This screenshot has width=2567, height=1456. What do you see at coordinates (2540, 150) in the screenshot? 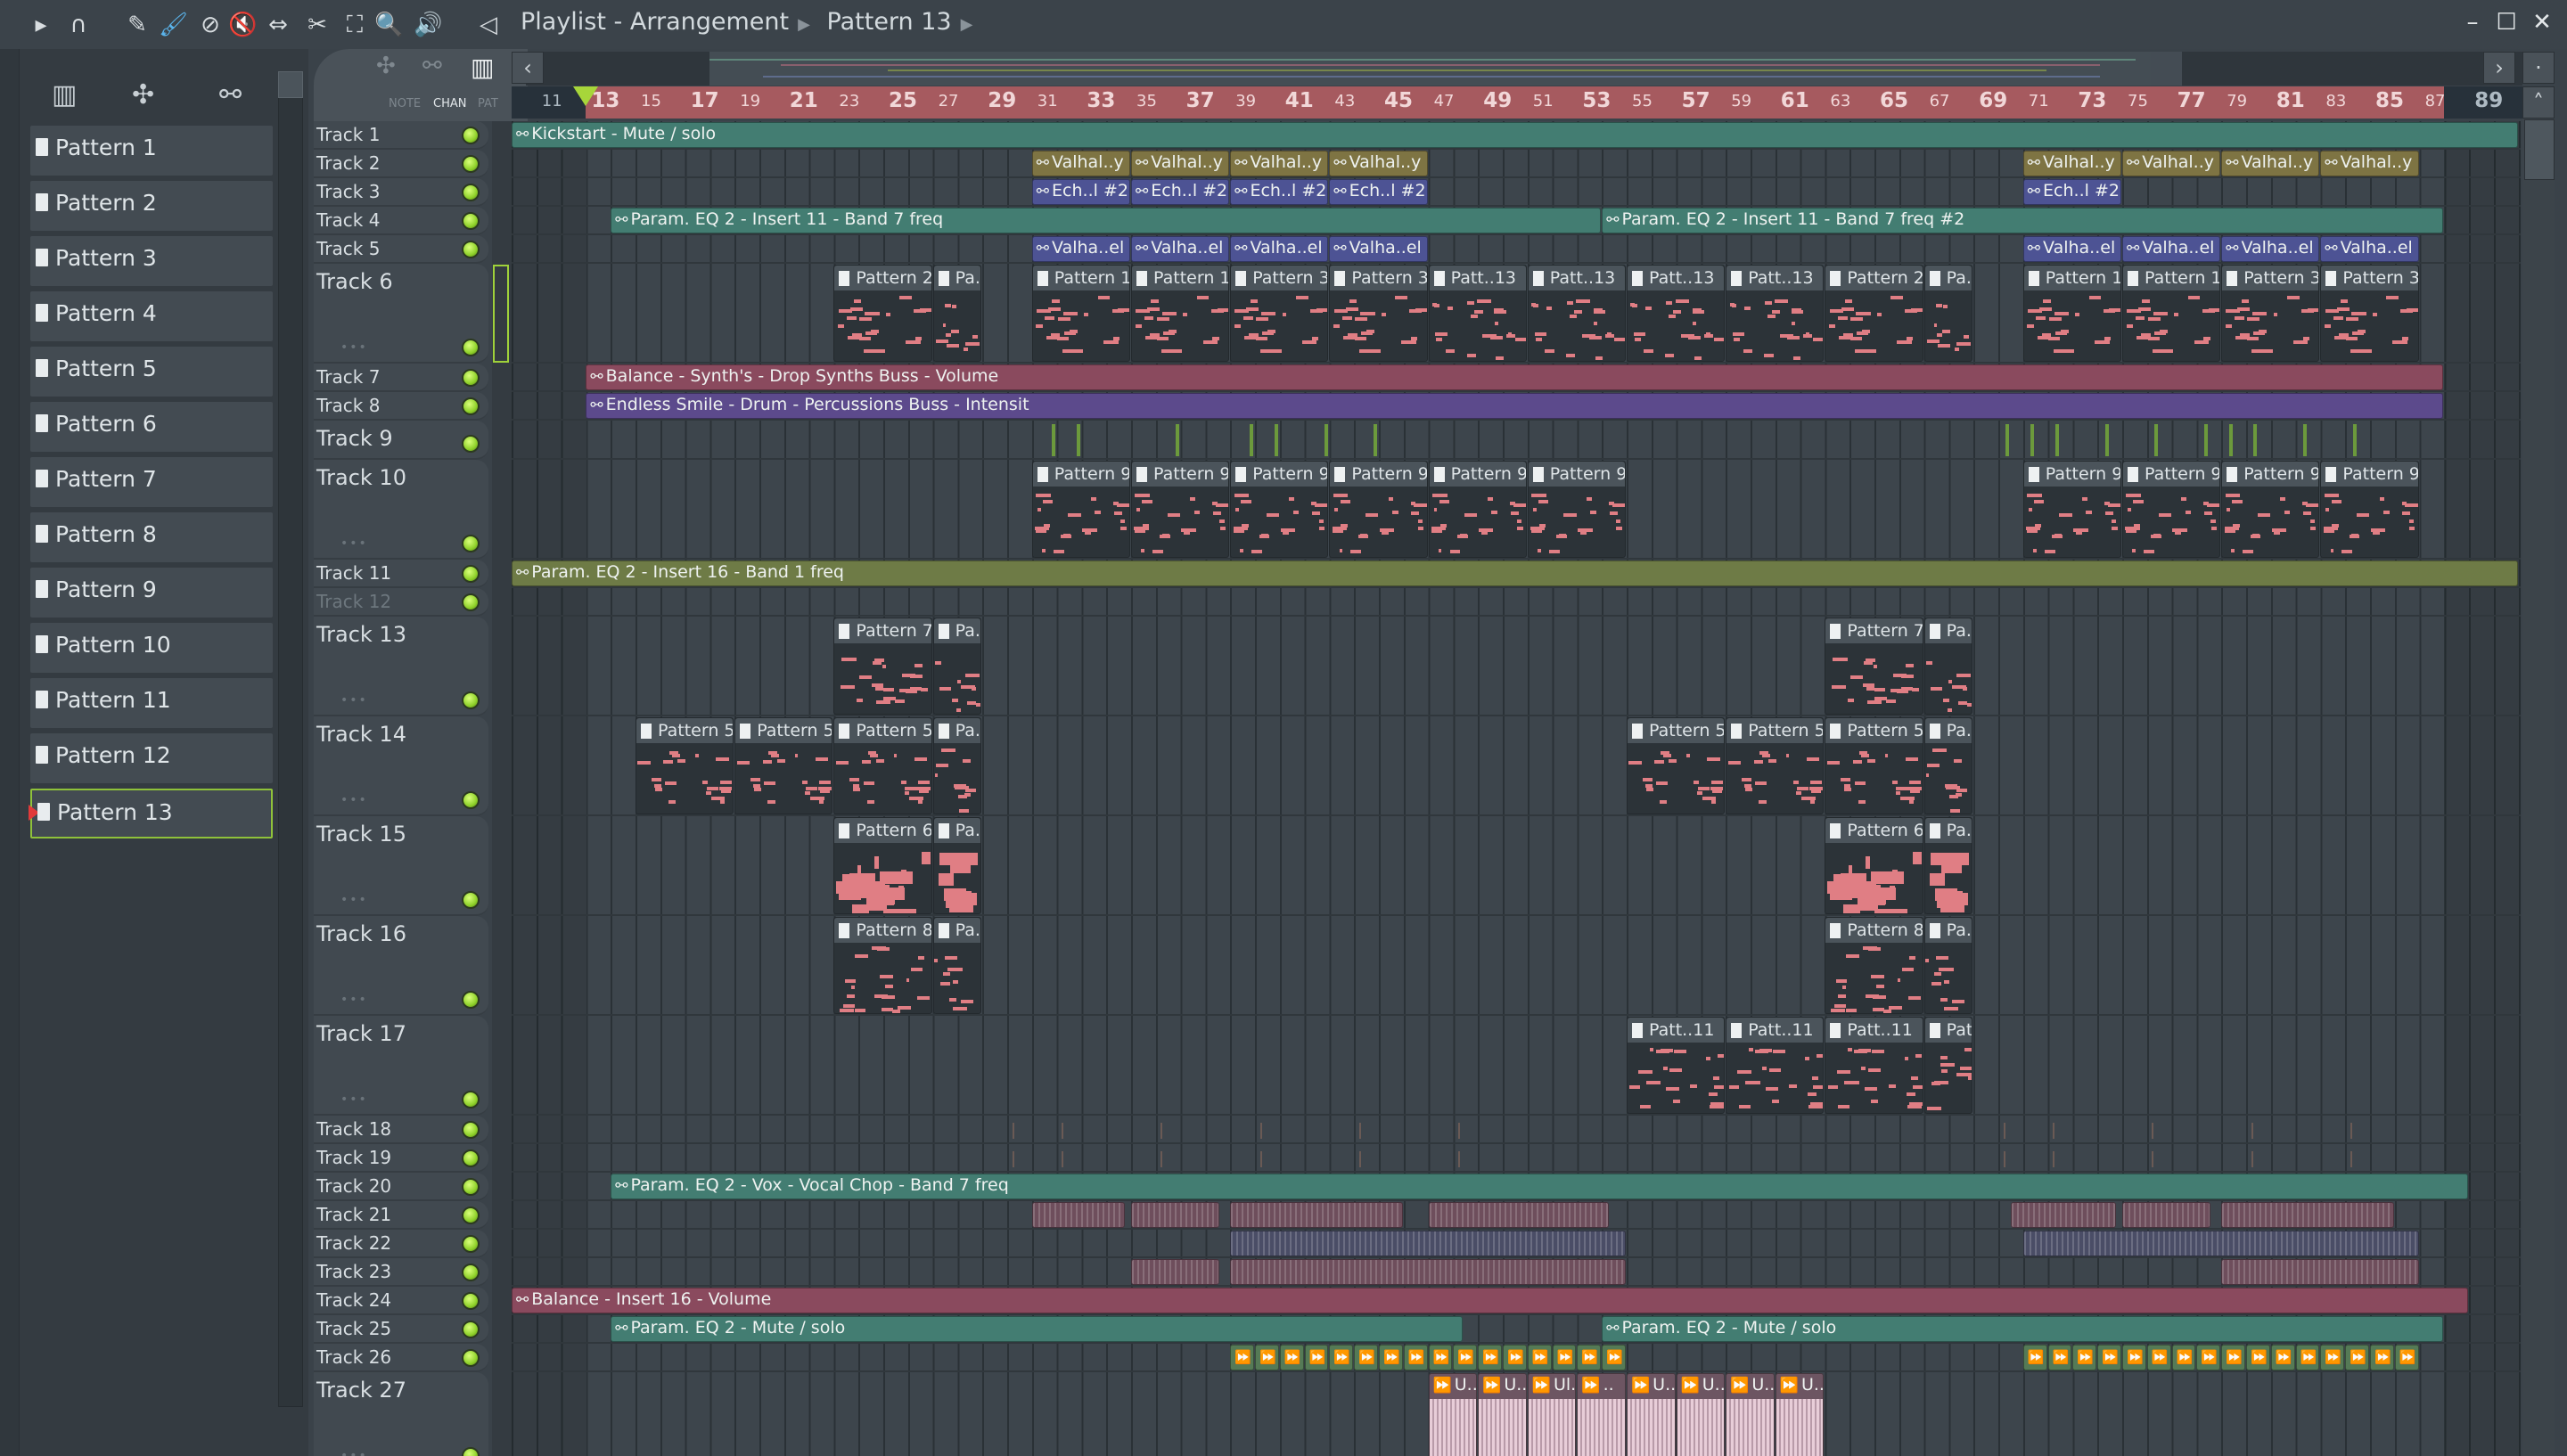
I see `vertical-scroll-thumb` at bounding box center [2540, 150].